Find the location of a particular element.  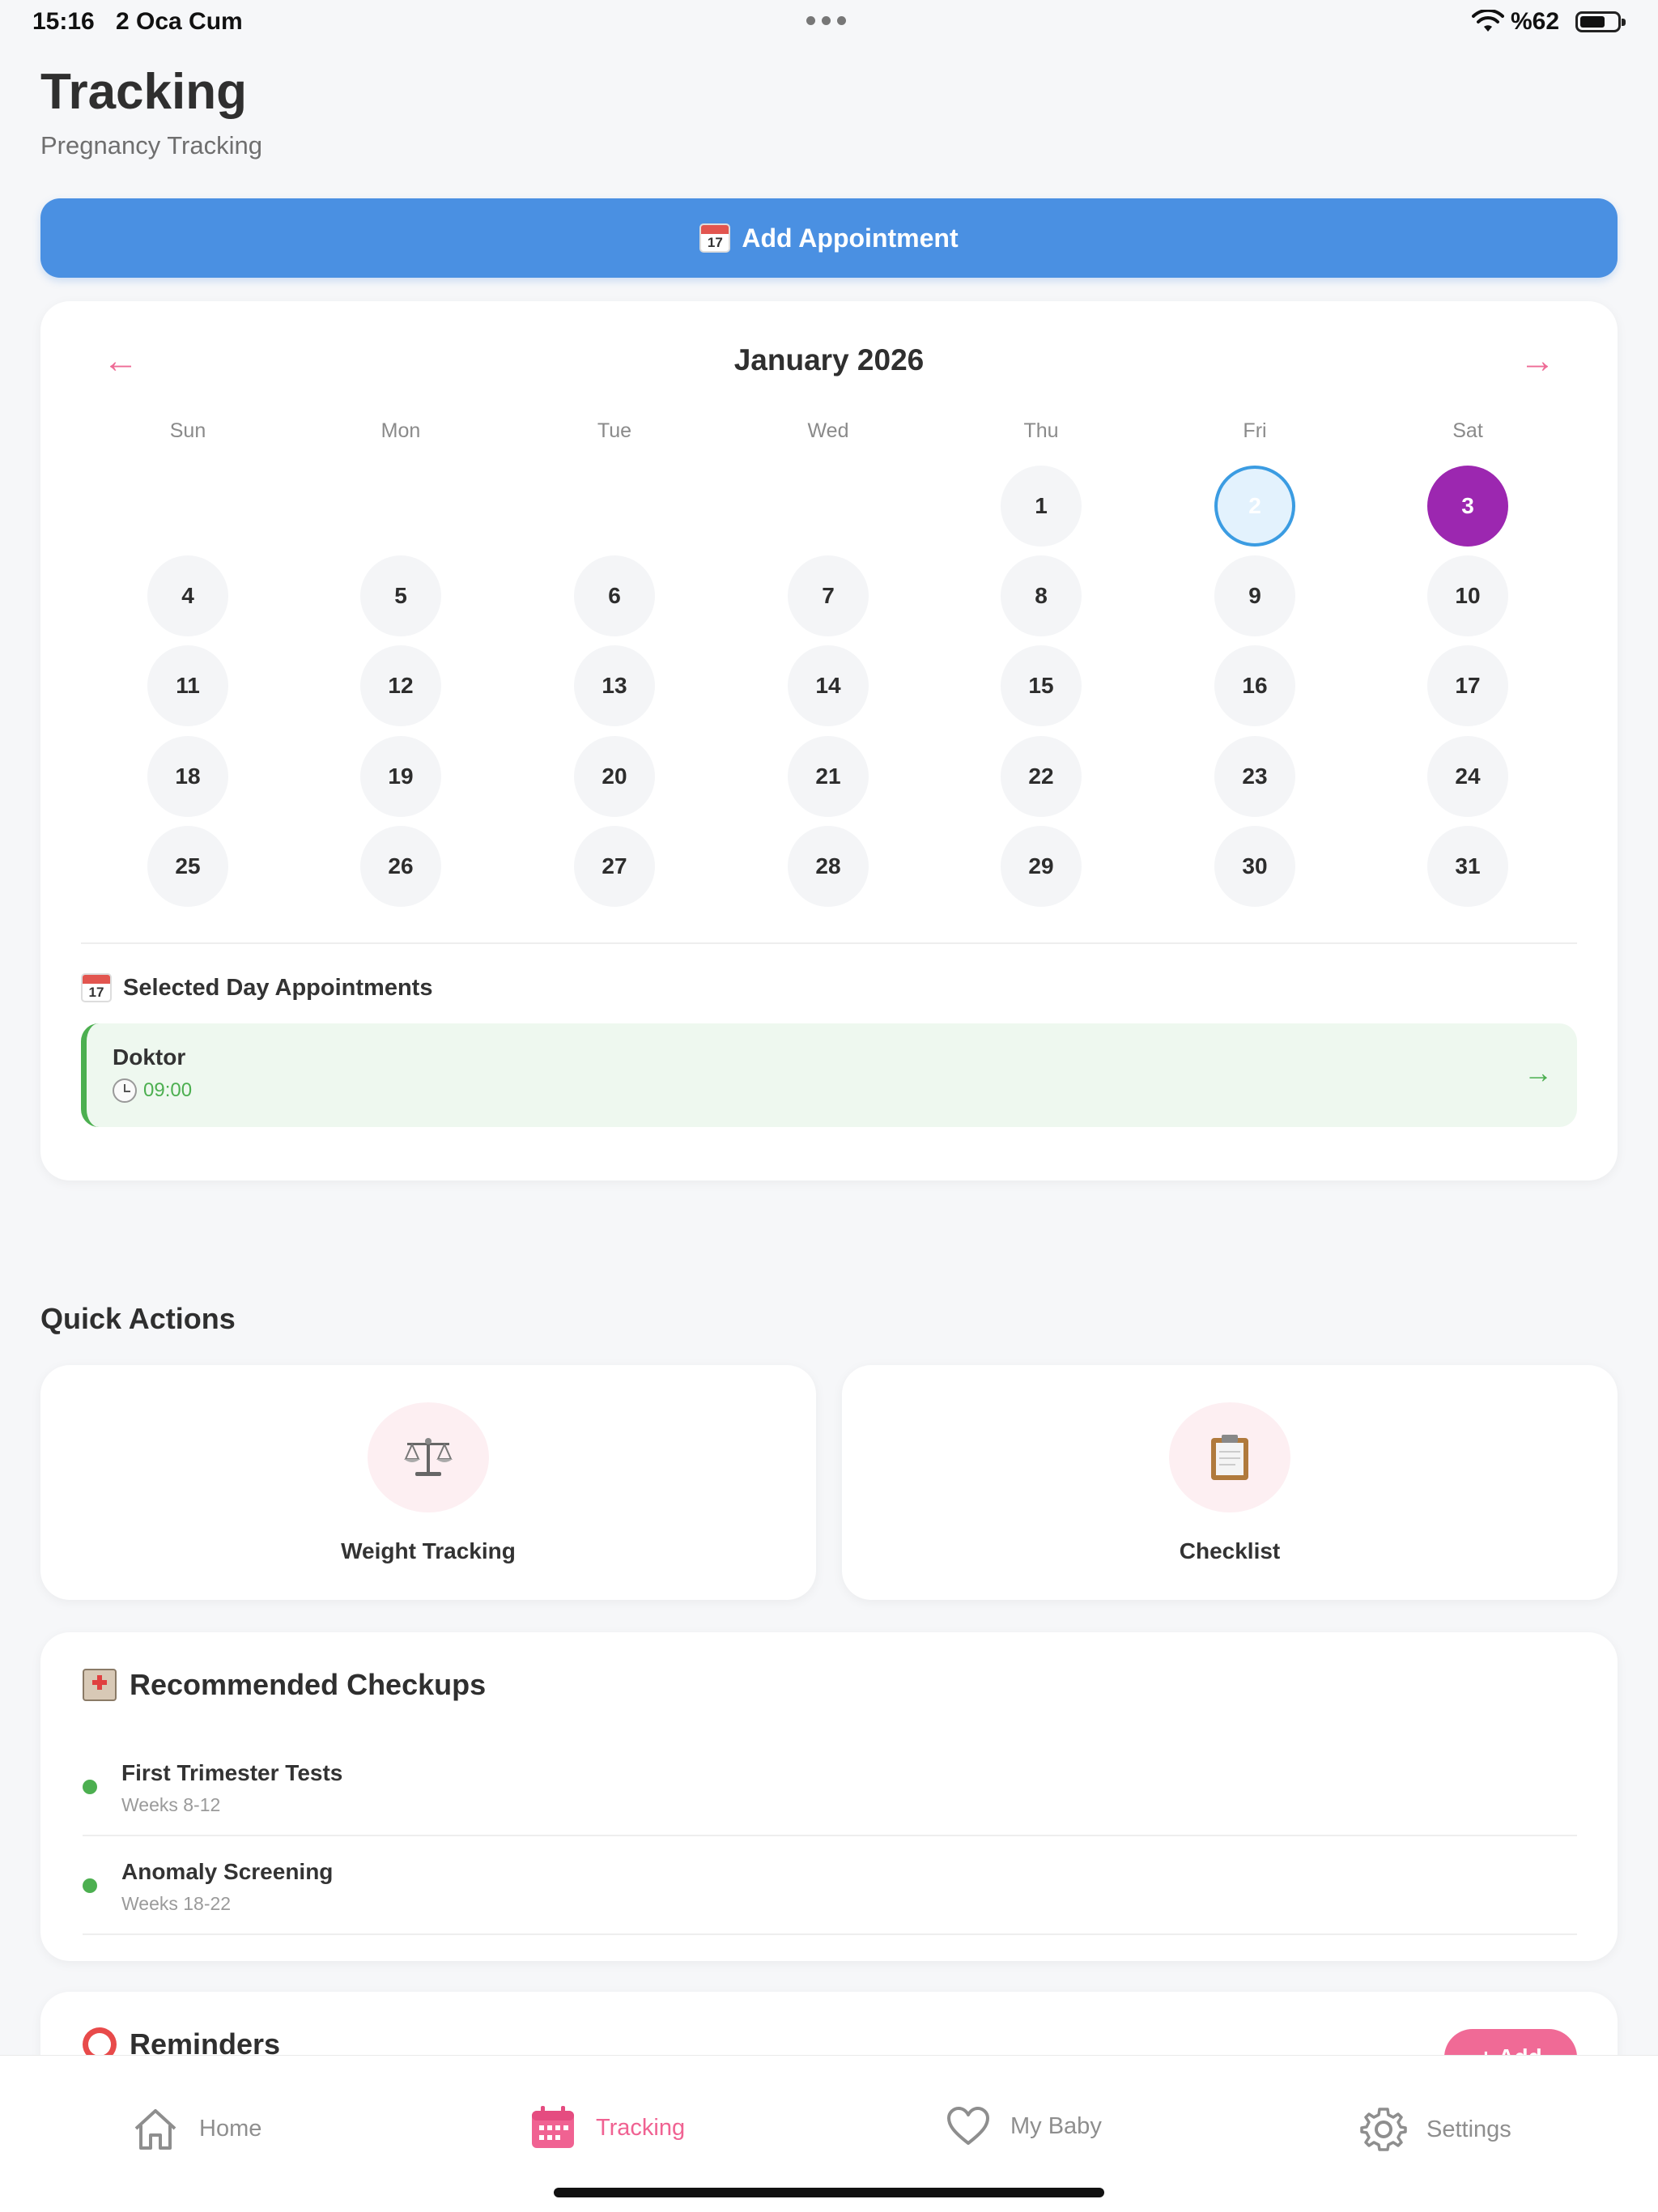

heart-icon is located at coordinates (968, 2126).